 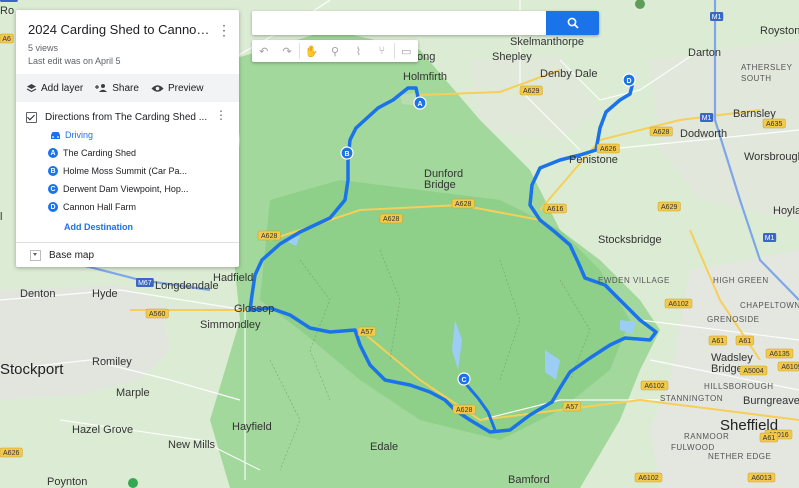 What do you see at coordinates (717, 17) in the screenshot?
I see `road-badge-label: M1` at bounding box center [717, 17].